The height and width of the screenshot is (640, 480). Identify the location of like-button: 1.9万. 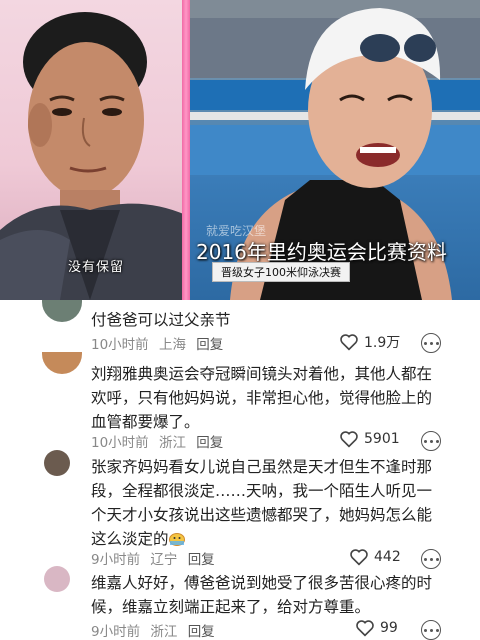
(369, 342).